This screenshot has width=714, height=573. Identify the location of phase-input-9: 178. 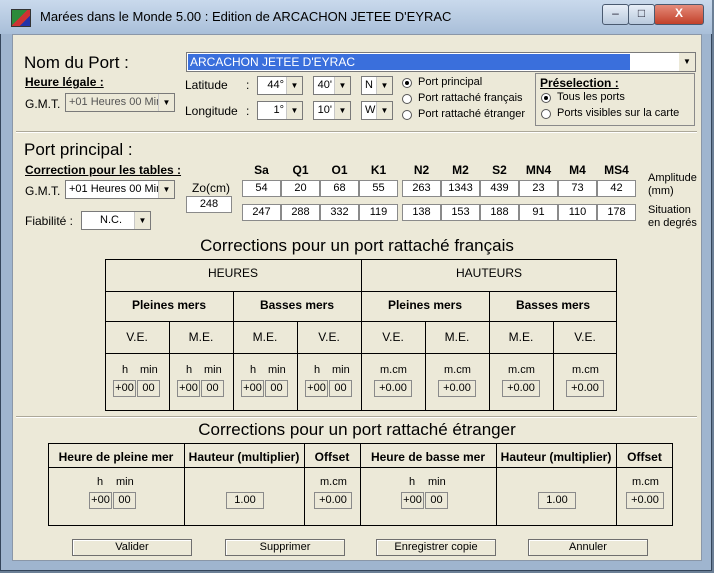
(616, 212).